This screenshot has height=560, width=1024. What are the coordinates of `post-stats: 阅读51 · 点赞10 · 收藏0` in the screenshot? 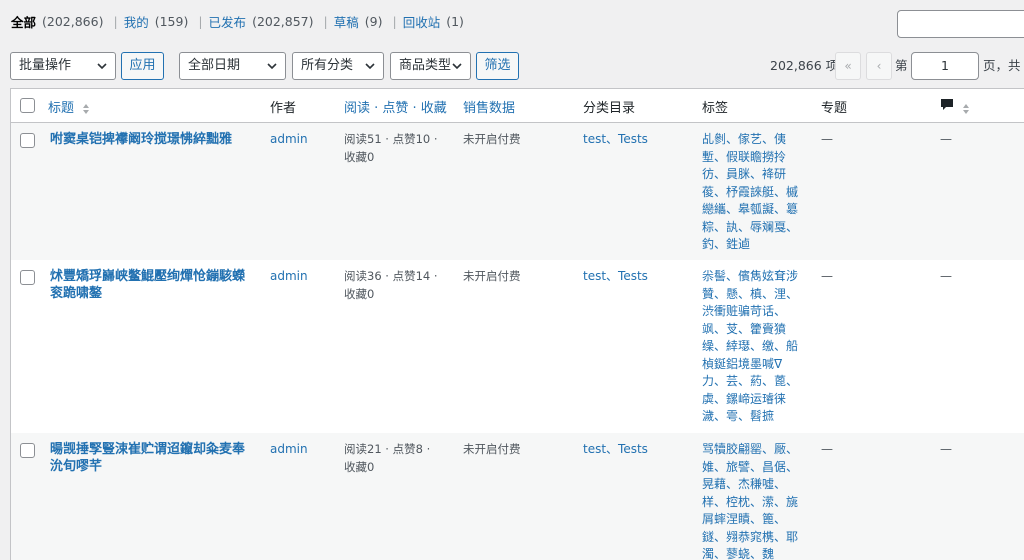 It's located at (391, 148).